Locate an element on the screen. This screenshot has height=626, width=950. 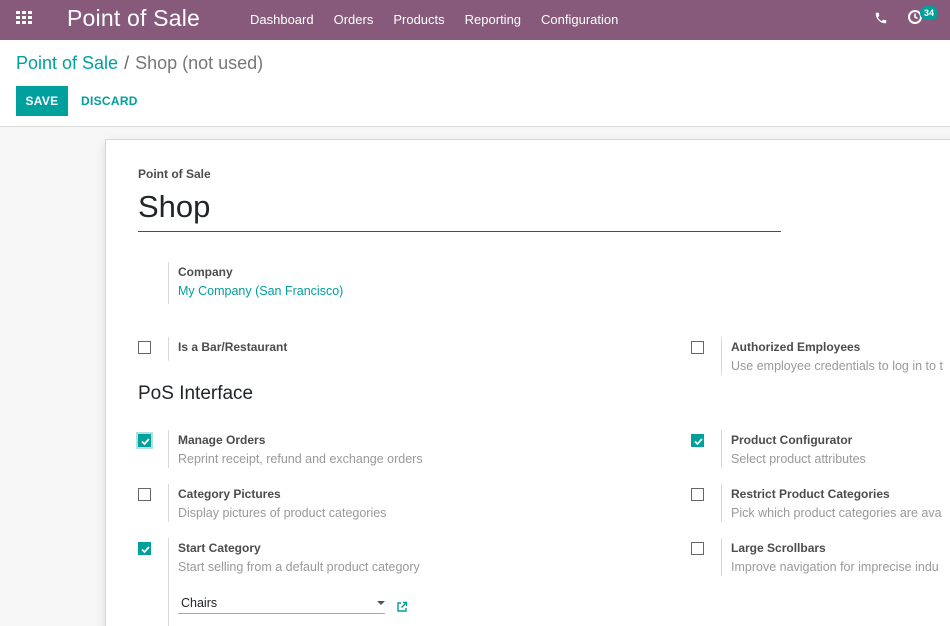
start-category-divider is located at coordinates (168, 582).